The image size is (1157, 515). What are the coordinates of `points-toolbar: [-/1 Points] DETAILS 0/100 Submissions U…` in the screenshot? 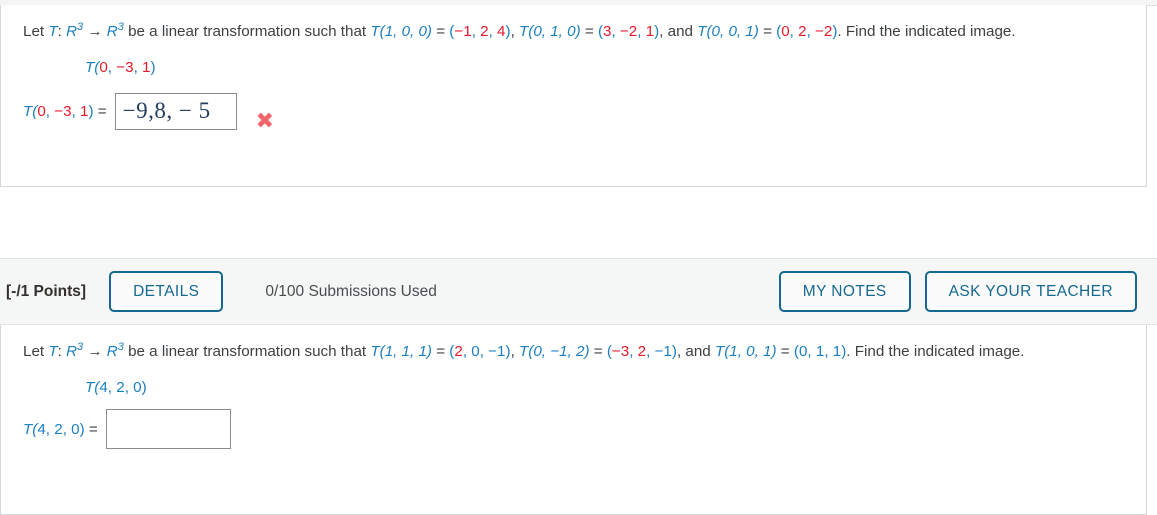 It's located at (578, 291).